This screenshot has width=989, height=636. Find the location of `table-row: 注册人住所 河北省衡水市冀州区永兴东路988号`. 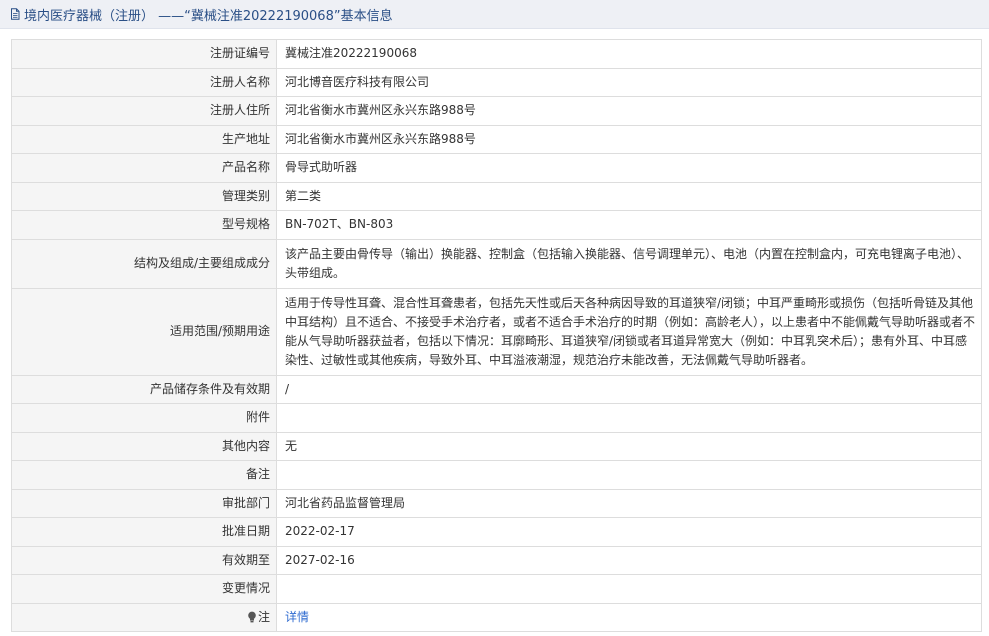

table-row: 注册人住所 河北省衡水市冀州区永兴东路988号 is located at coordinates (496, 111).